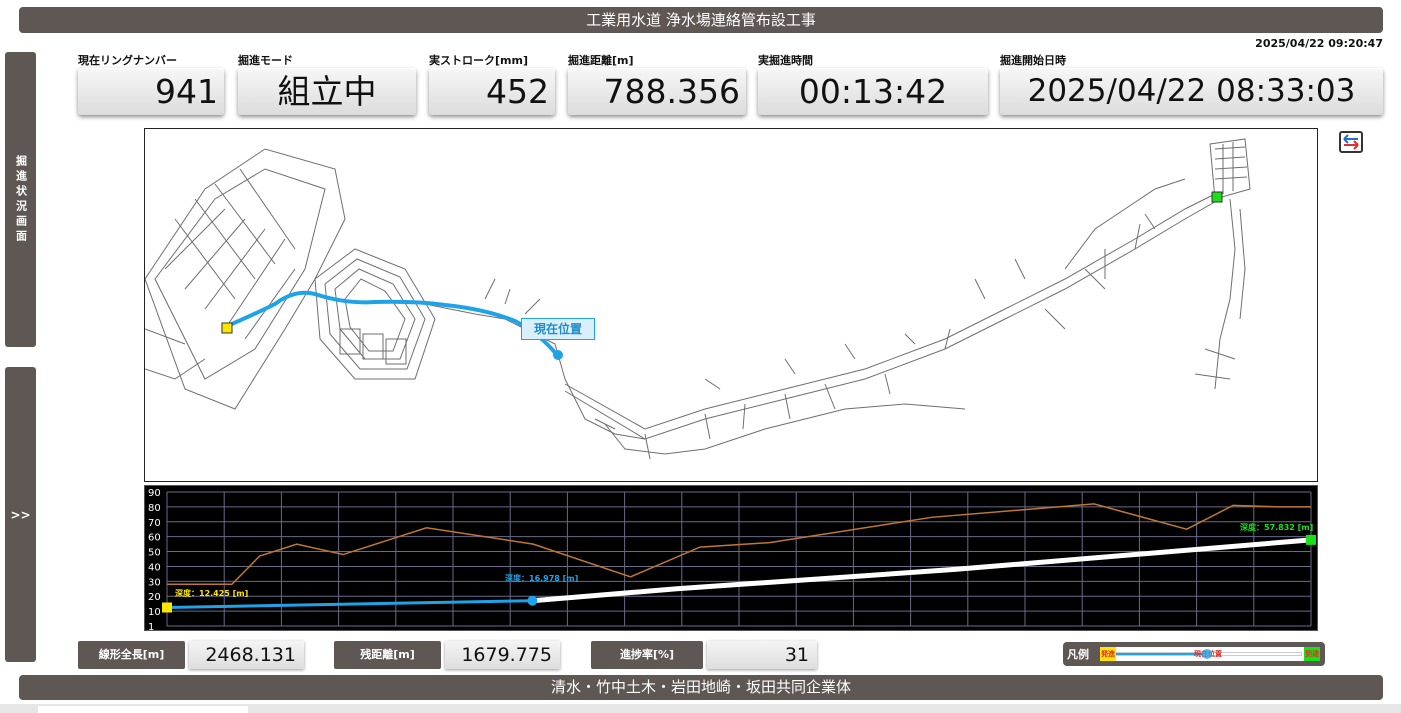 The height and width of the screenshot is (713, 1401). What do you see at coordinates (1108, 654) in the screenshot?
I see `legend-start: 発進` at bounding box center [1108, 654].